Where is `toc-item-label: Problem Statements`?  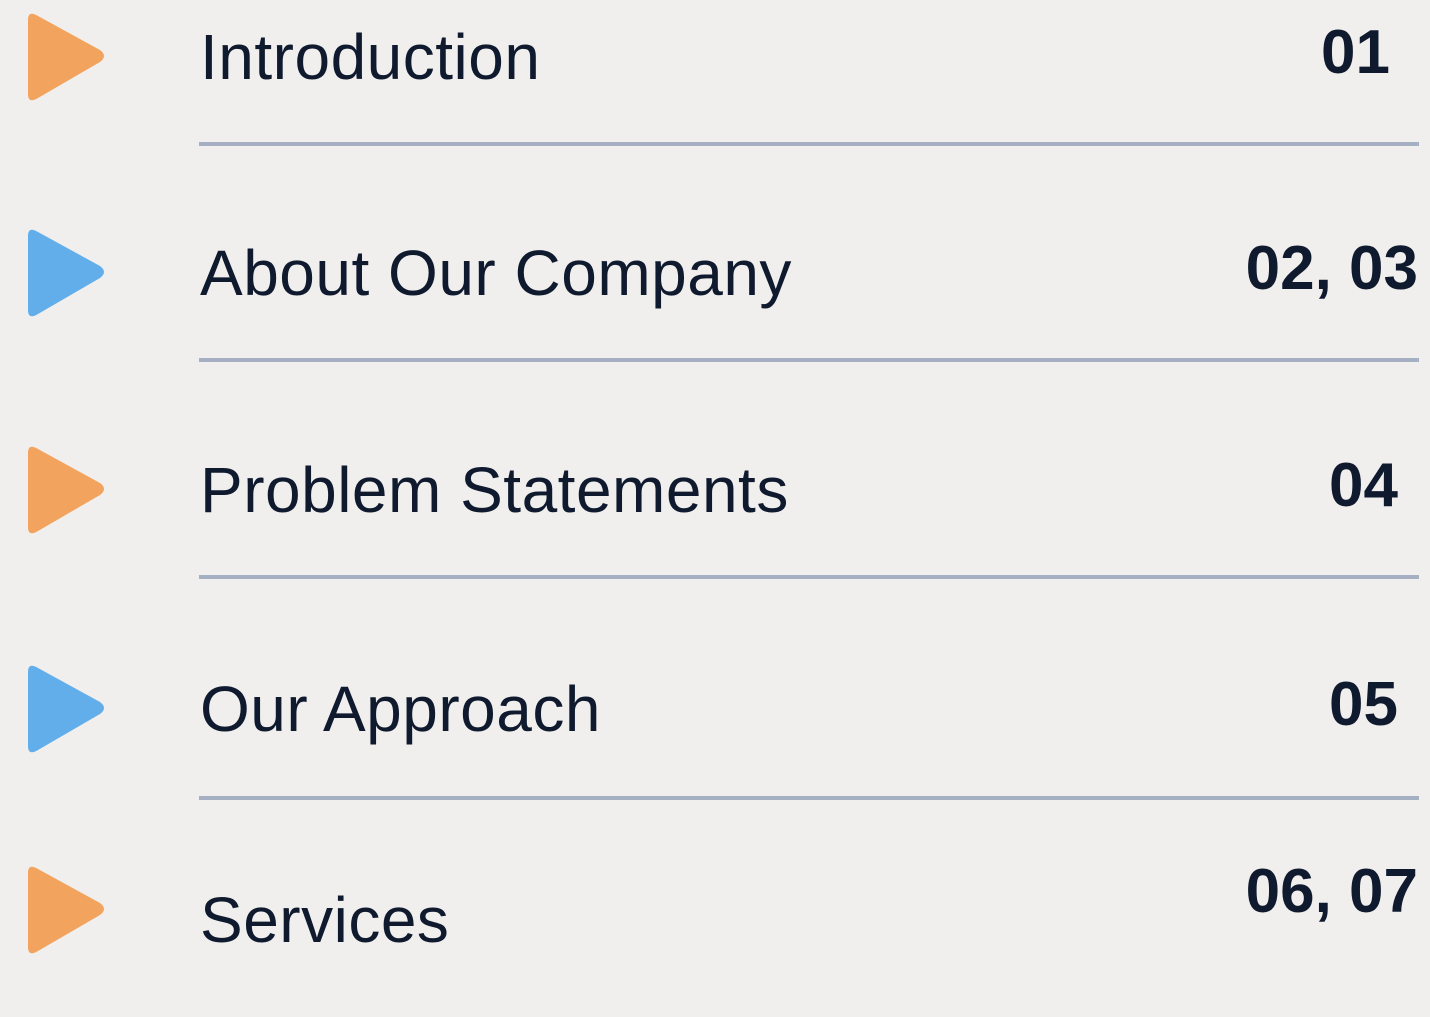
toc-item-label: Problem Statements is located at coordinates (494, 490).